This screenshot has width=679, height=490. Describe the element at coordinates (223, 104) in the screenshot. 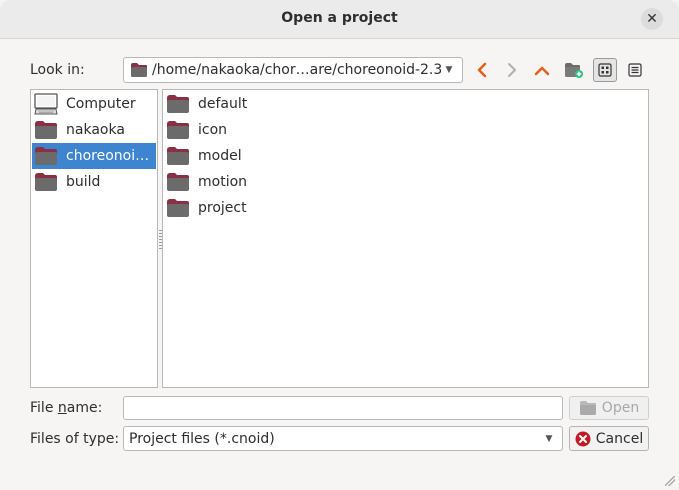

I see `list-item-label: default` at that location.